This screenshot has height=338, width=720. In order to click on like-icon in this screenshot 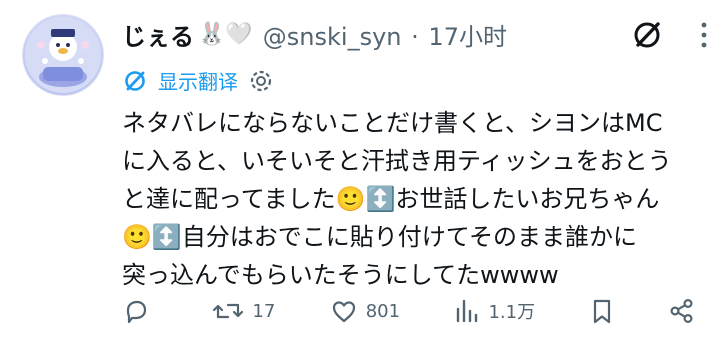, I will do `click(344, 311)`.